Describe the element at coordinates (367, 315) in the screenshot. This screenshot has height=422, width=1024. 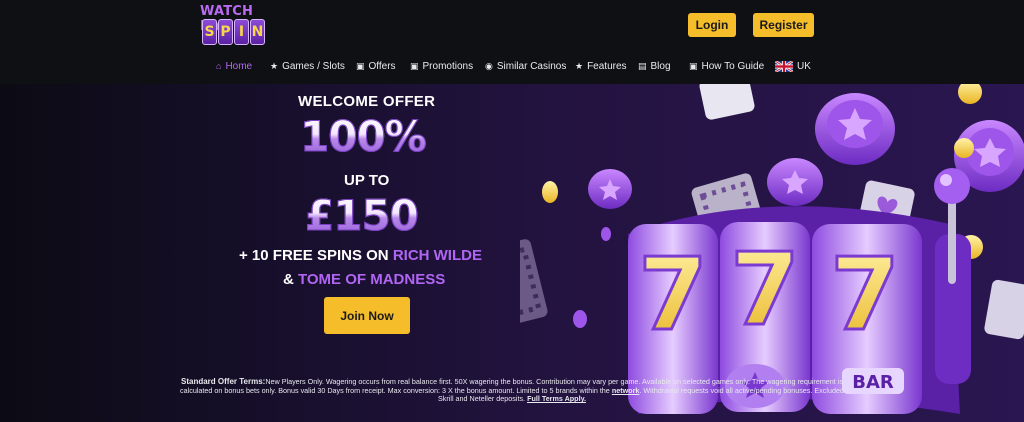
I see `join-now-button: Join Now` at that location.